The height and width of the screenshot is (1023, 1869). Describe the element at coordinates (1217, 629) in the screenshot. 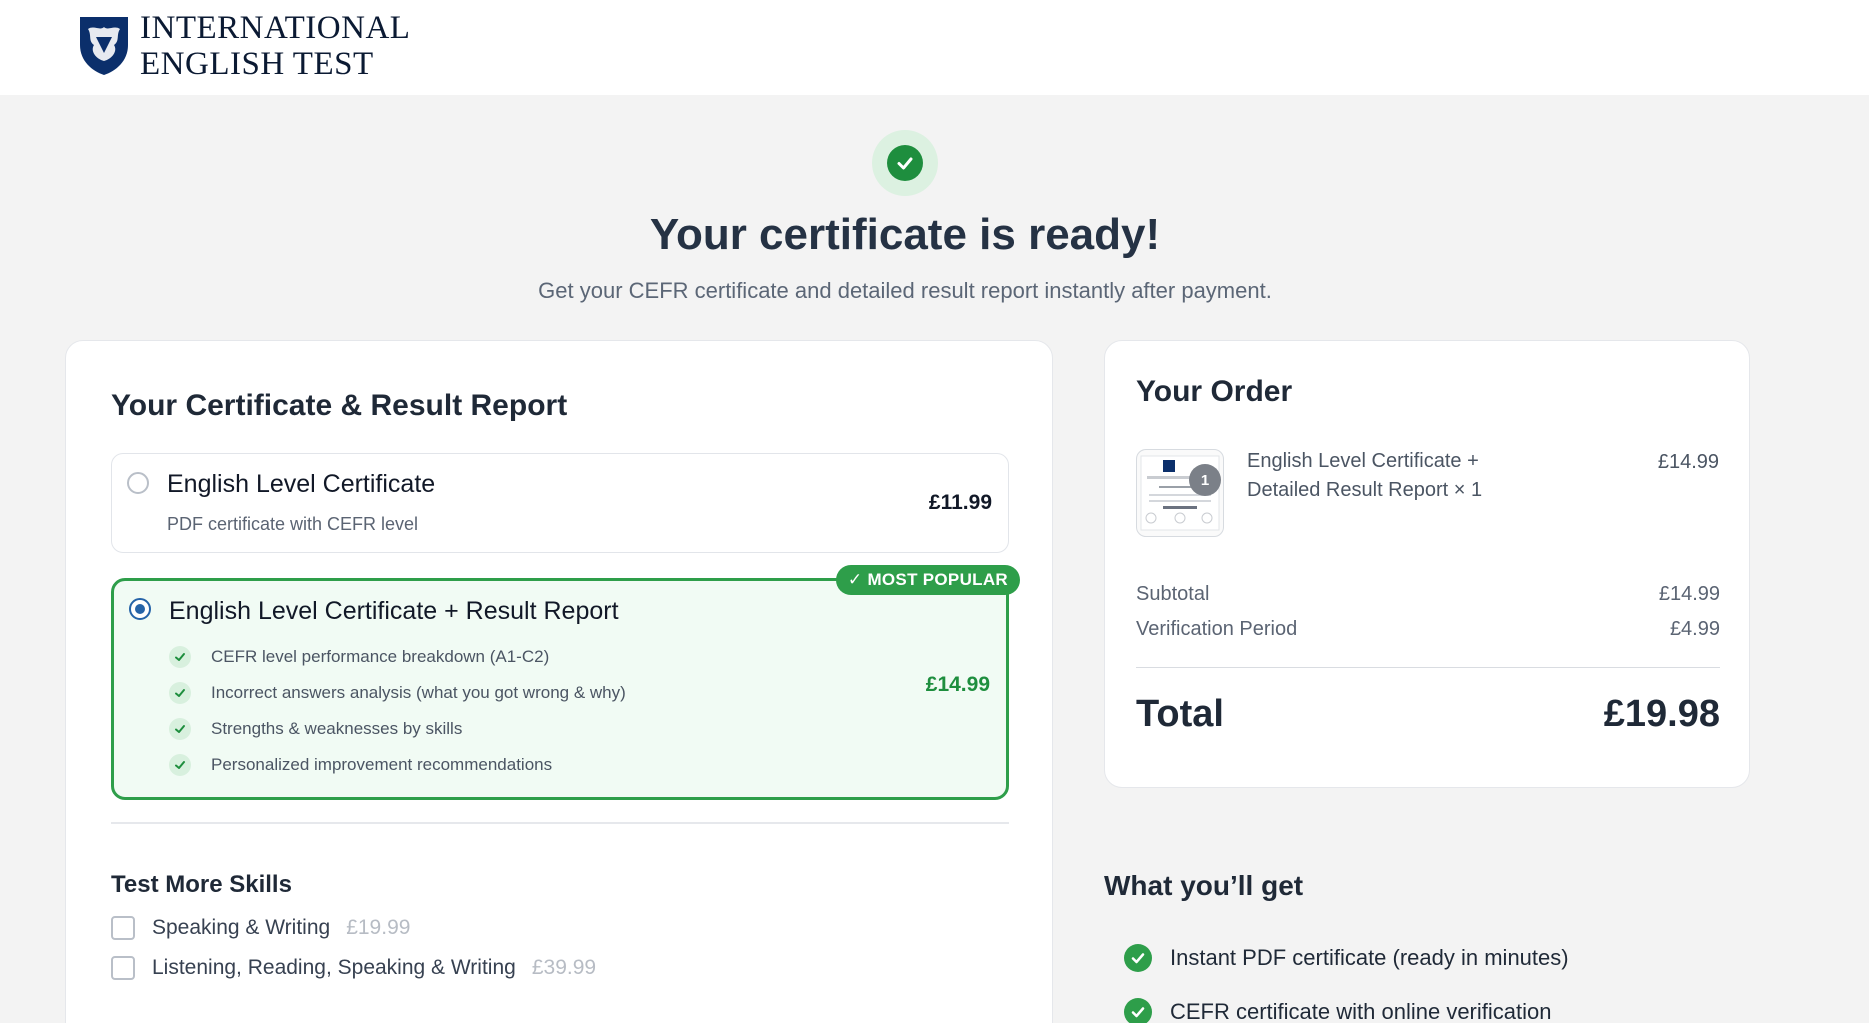

I see `verification-label: Verification Period` at that location.